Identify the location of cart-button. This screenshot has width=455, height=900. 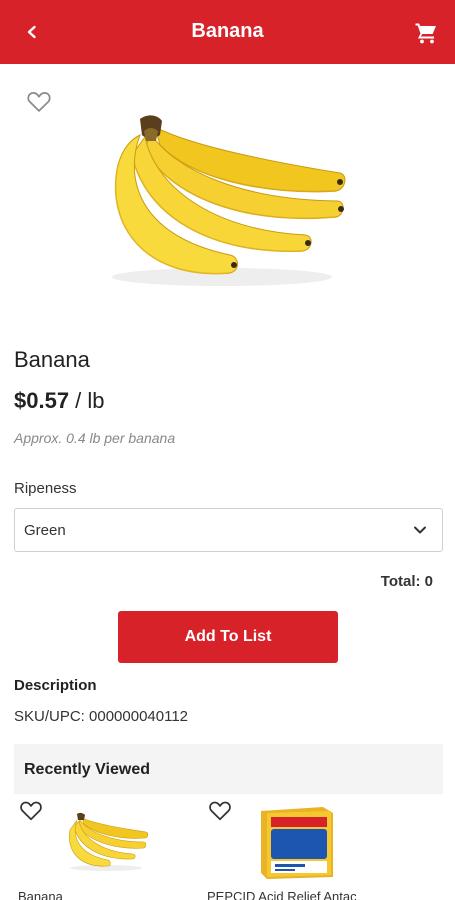
(426, 33).